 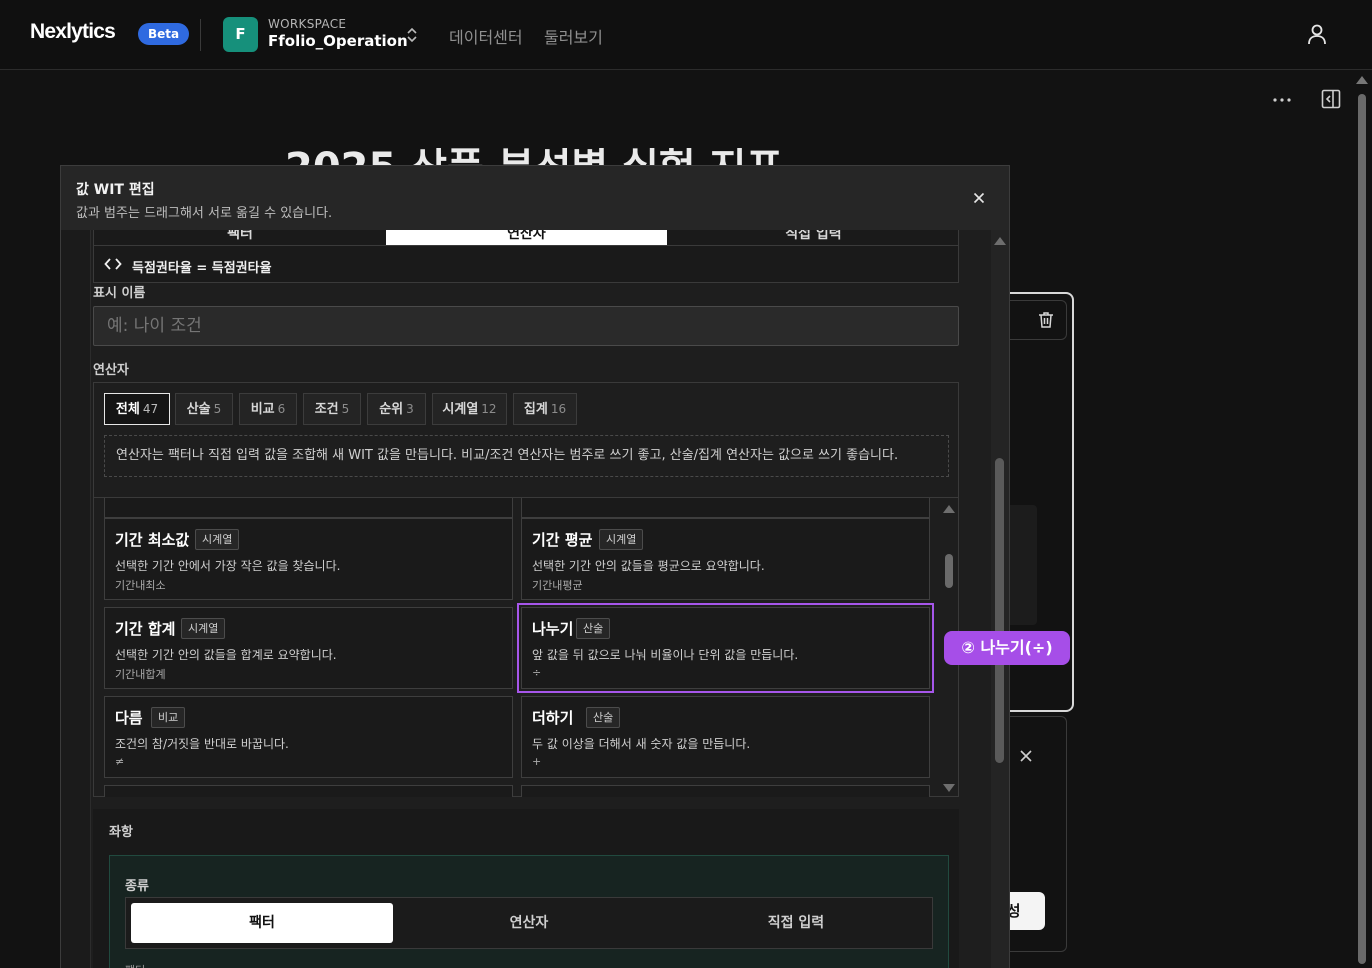 What do you see at coordinates (202, 268) in the screenshot?
I see `formula-text: 득점권타율 = 득점권타율` at bounding box center [202, 268].